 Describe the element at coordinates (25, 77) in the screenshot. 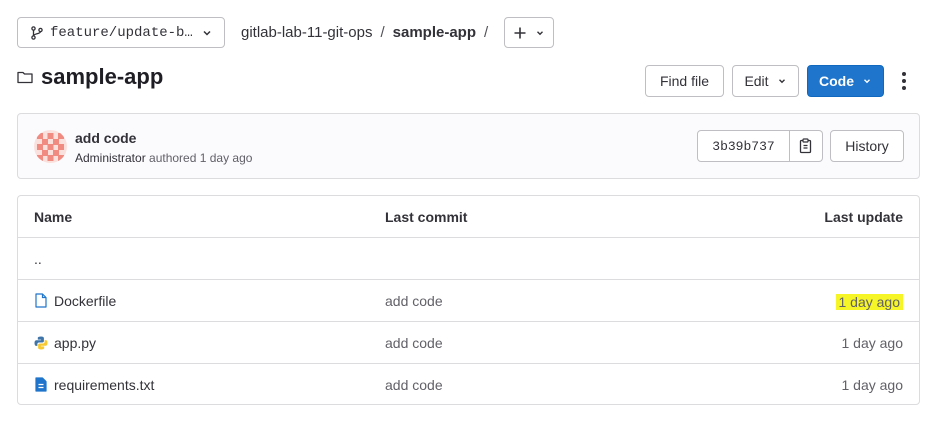

I see `folder-icon` at that location.